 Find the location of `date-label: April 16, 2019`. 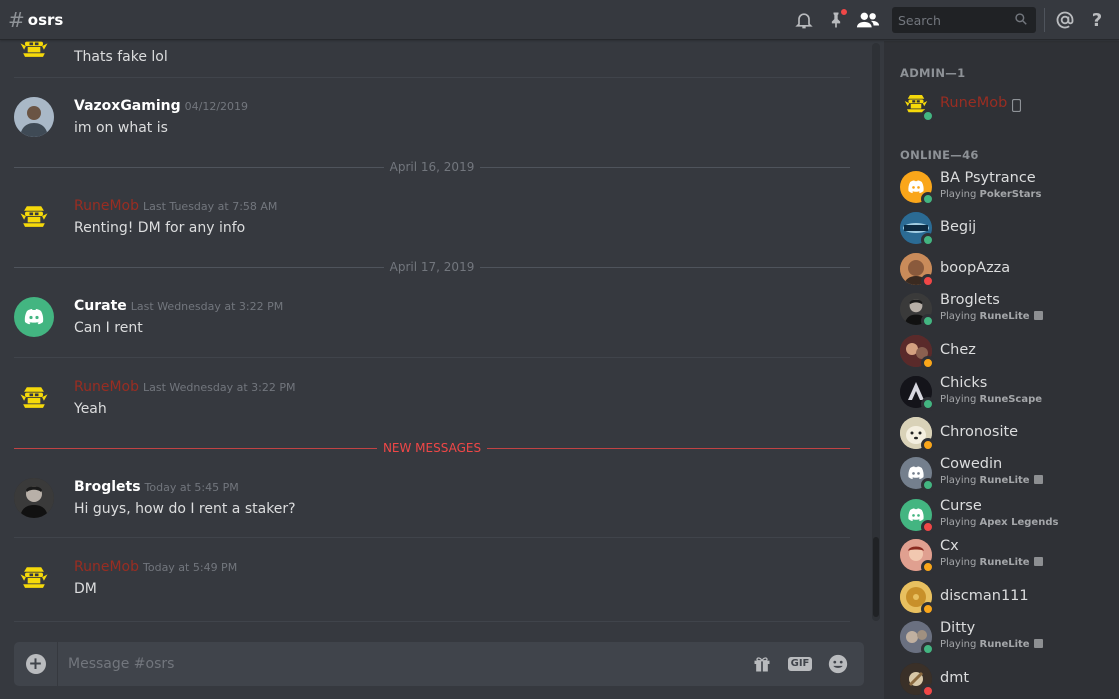

date-label: April 16, 2019 is located at coordinates (432, 167).